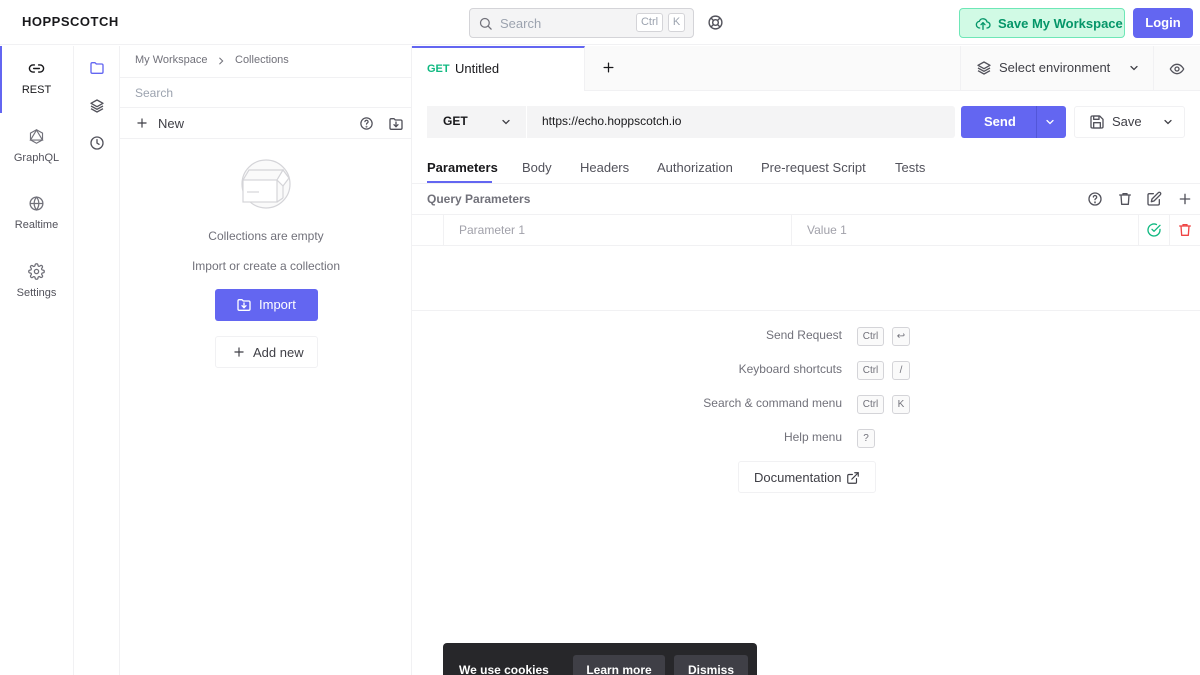 This screenshot has width=1200, height=675. Describe the element at coordinates (1154, 199) in the screenshot. I see `edit-icon` at that location.